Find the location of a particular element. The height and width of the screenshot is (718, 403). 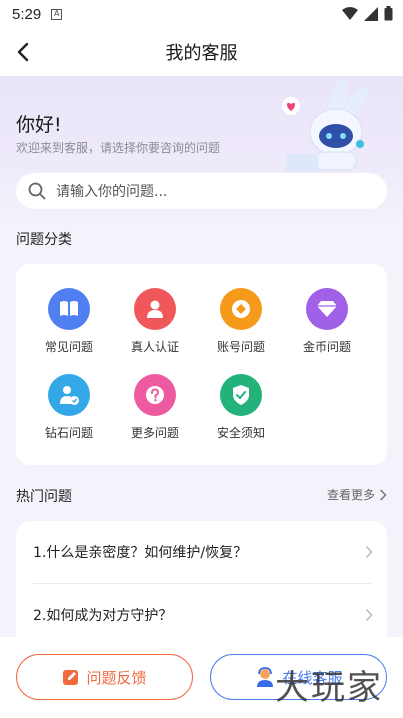

category-diamond: 钻石问题 is located at coordinates (69, 407).